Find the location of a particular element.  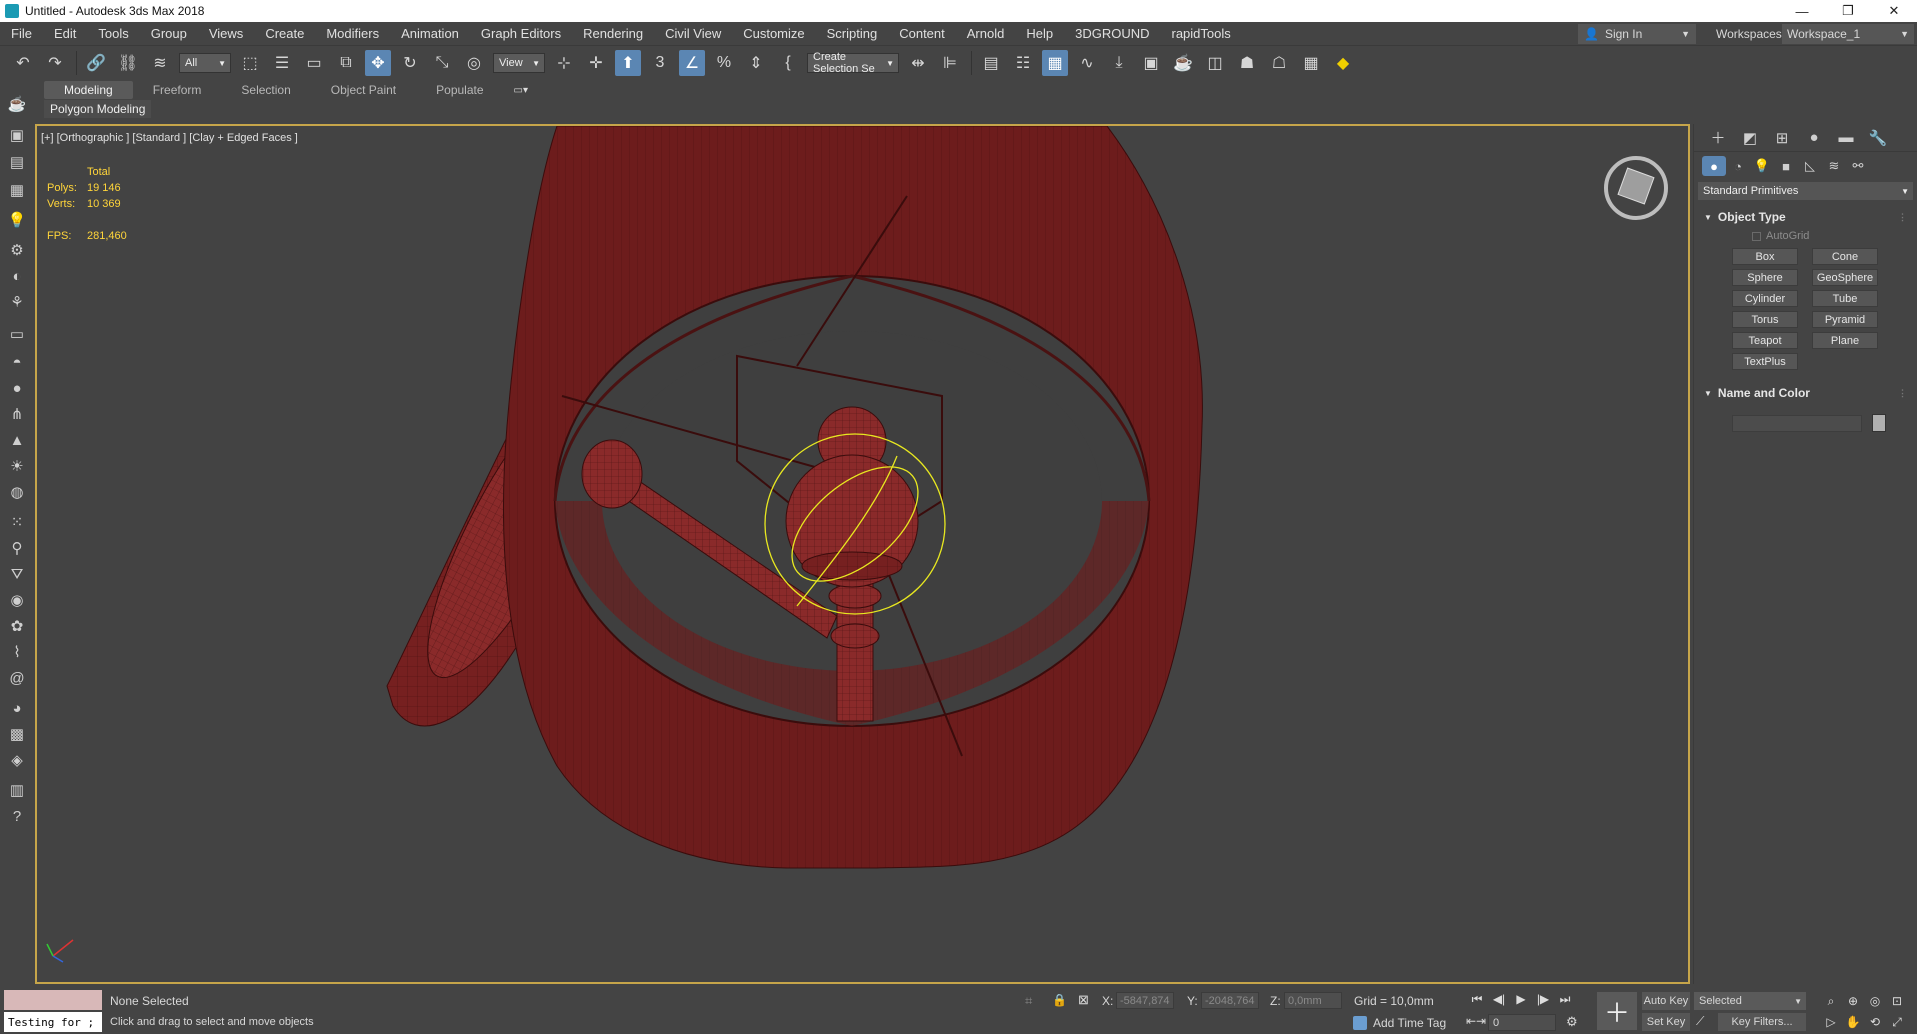

menu-file: File is located at coordinates (21, 33).